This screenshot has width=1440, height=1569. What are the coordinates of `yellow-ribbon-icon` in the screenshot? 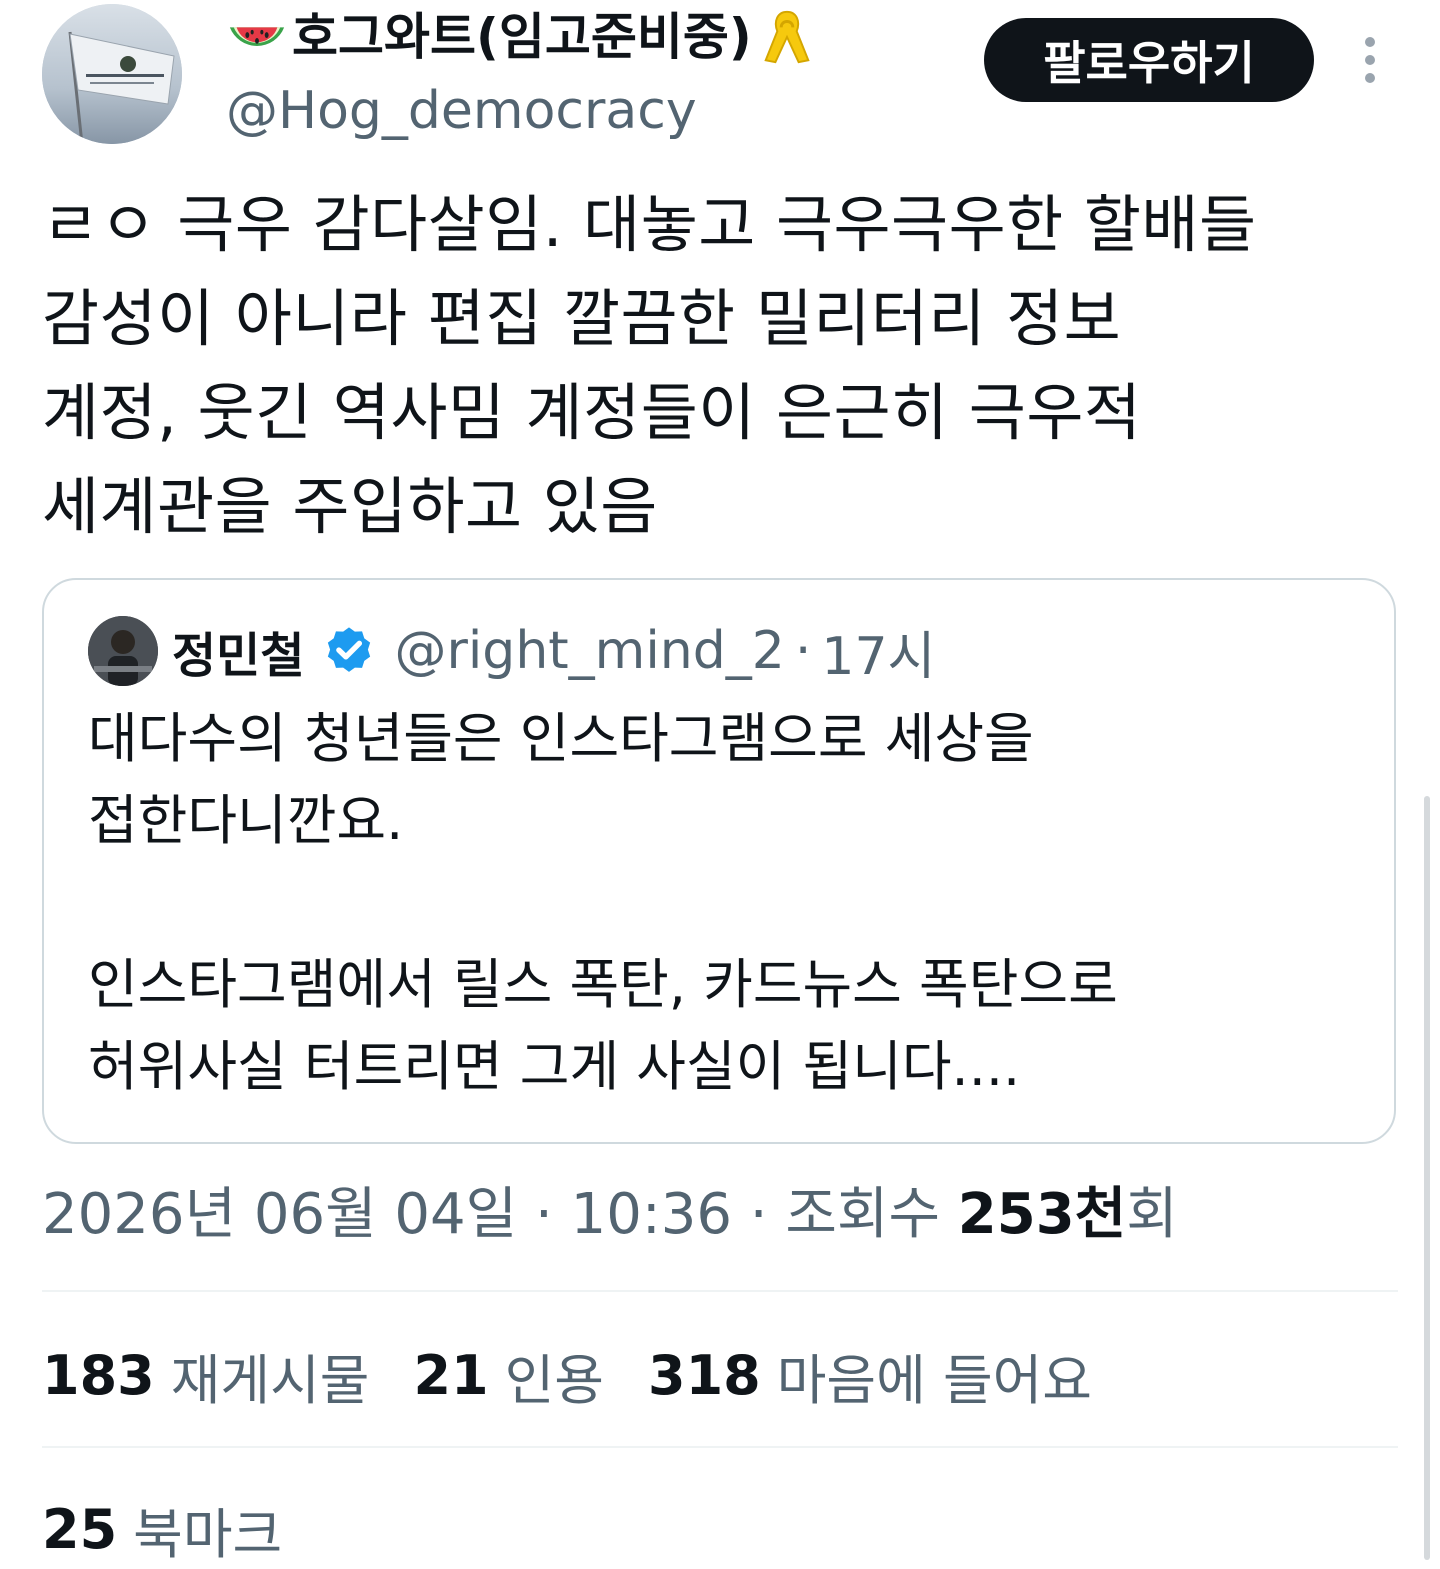 It's located at (787, 37).